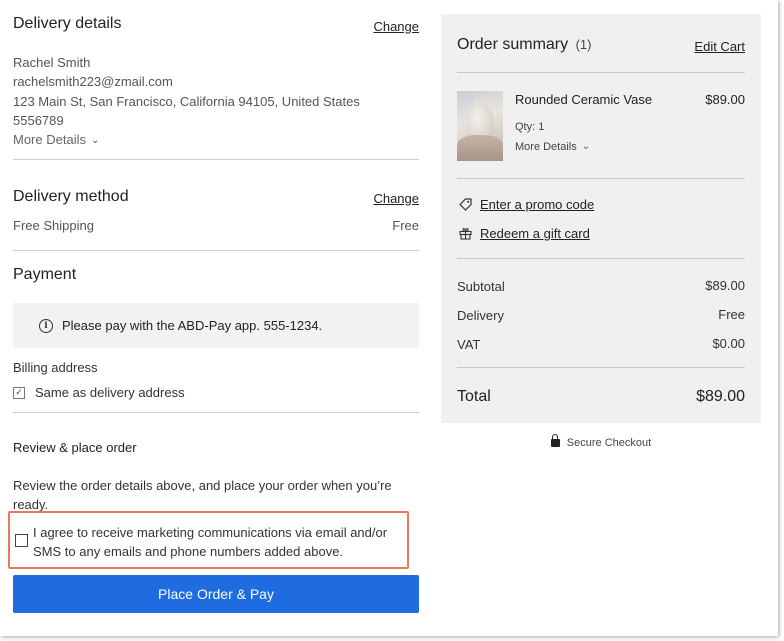 This screenshot has width=784, height=641. Describe the element at coordinates (71, 196) in the screenshot. I see `delivery-method-title: Delivery method` at that location.